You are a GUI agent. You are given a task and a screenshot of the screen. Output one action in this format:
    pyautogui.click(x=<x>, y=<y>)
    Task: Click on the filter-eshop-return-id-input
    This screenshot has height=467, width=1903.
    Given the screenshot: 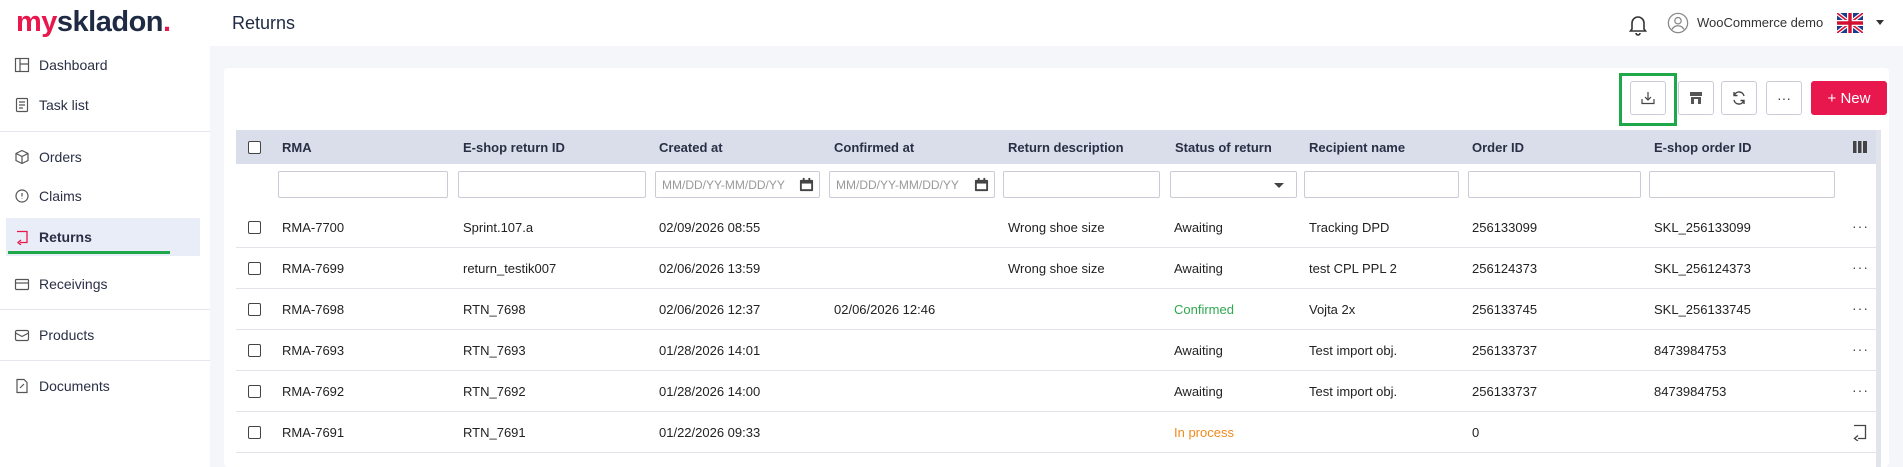 What is the action you would take?
    pyautogui.click(x=552, y=184)
    